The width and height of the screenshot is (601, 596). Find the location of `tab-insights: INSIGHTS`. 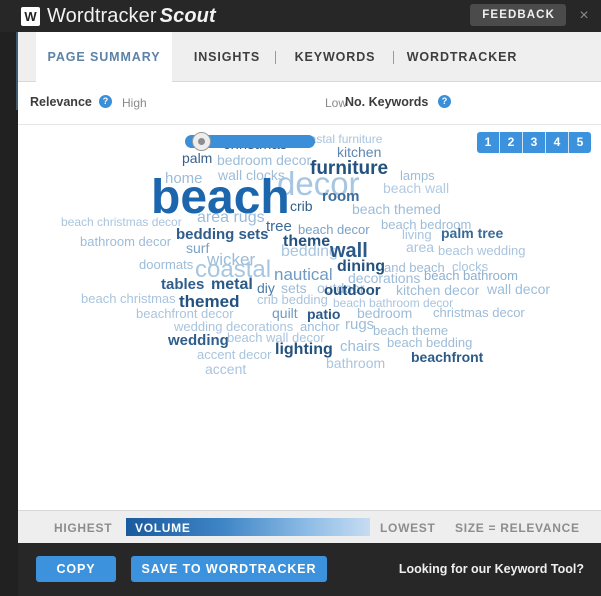

tab-insights: INSIGHTS is located at coordinates (227, 57).